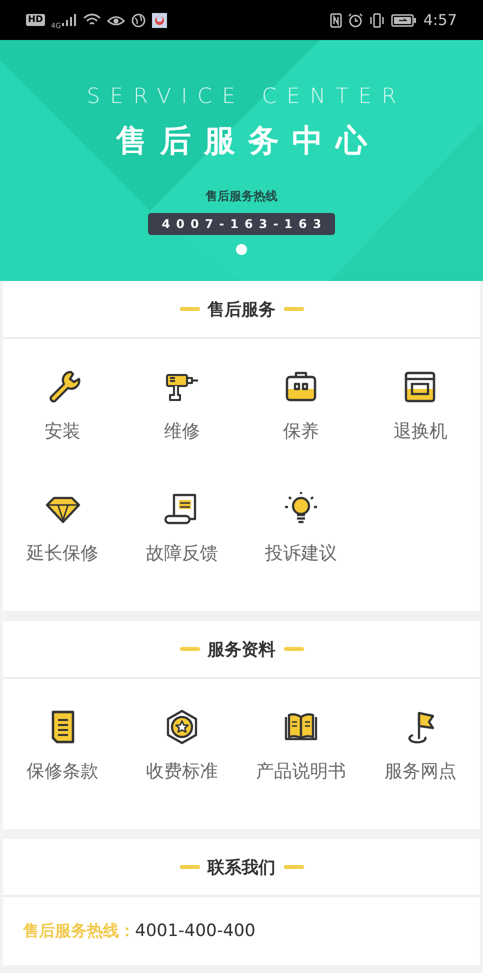 The image size is (483, 973). I want to click on service-item: 产品说明书, so click(301, 768).